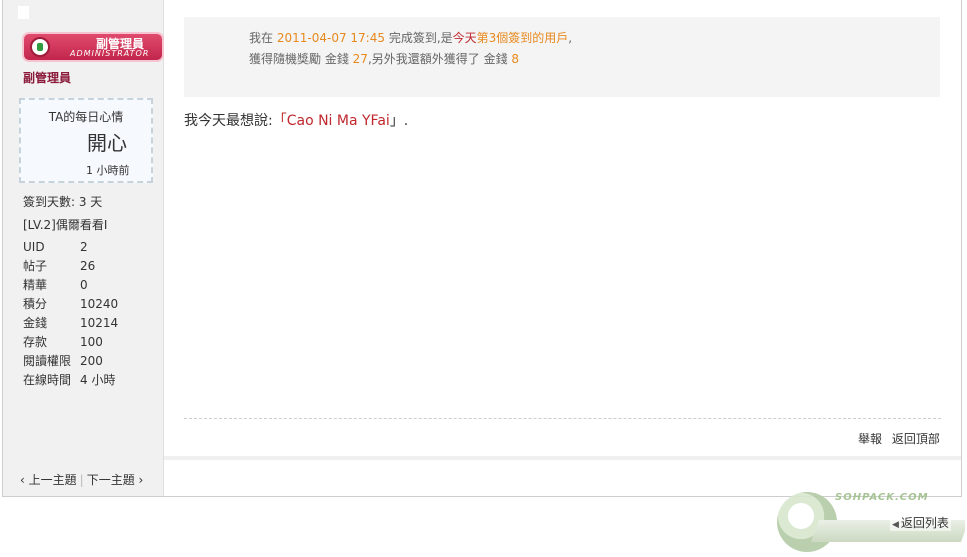 This screenshot has height=557, width=967. Describe the element at coordinates (228, 121) in the screenshot. I see `message-prefix: 我今天最想說:` at that location.